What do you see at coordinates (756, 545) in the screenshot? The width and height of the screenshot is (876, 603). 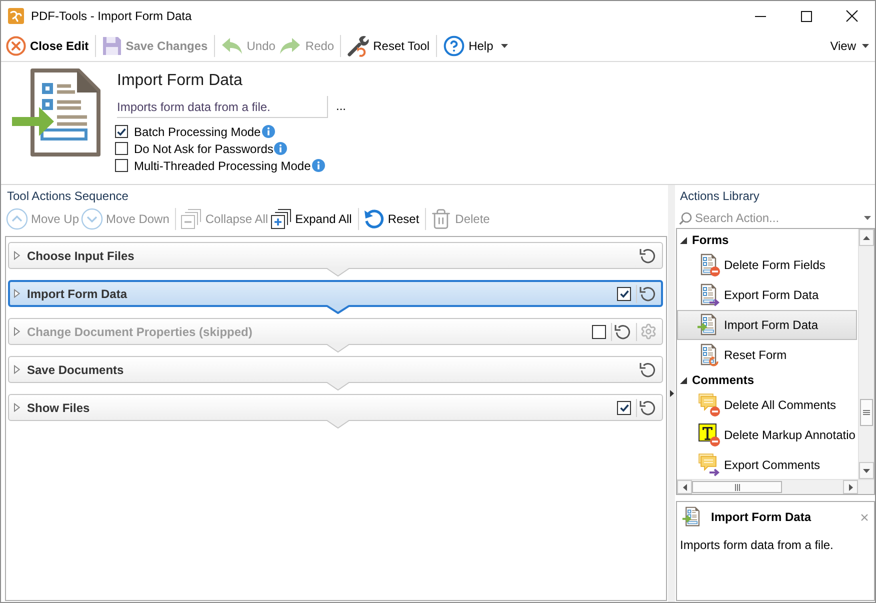 I see `details-description: Imports form data from a file.` at bounding box center [756, 545].